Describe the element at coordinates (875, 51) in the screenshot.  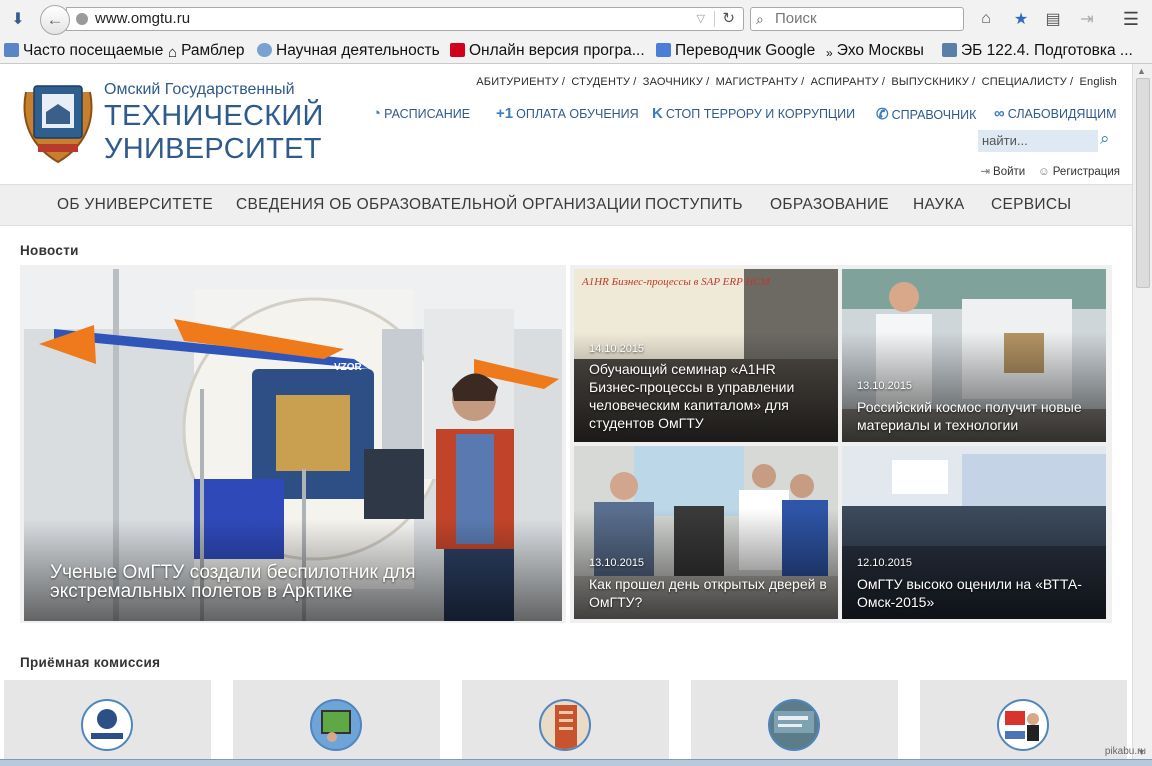
I see `bookmark-item: » Эхо Москвы` at that location.